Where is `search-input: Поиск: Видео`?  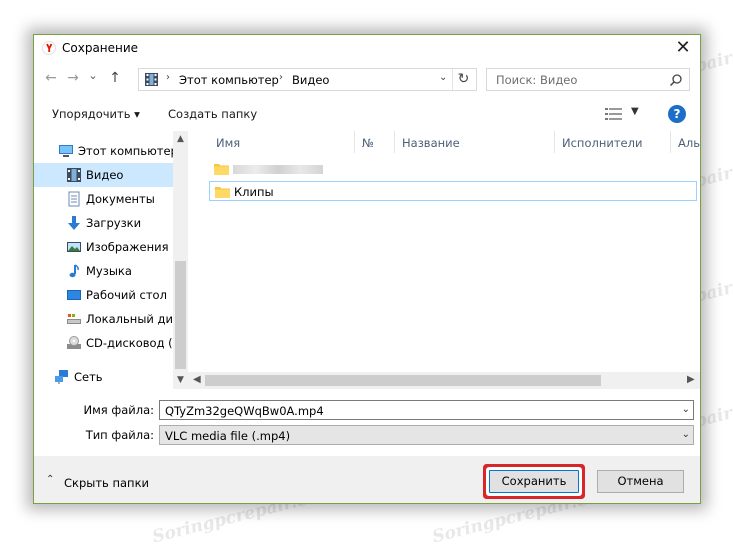 search-input: Поиск: Видео is located at coordinates (536, 80).